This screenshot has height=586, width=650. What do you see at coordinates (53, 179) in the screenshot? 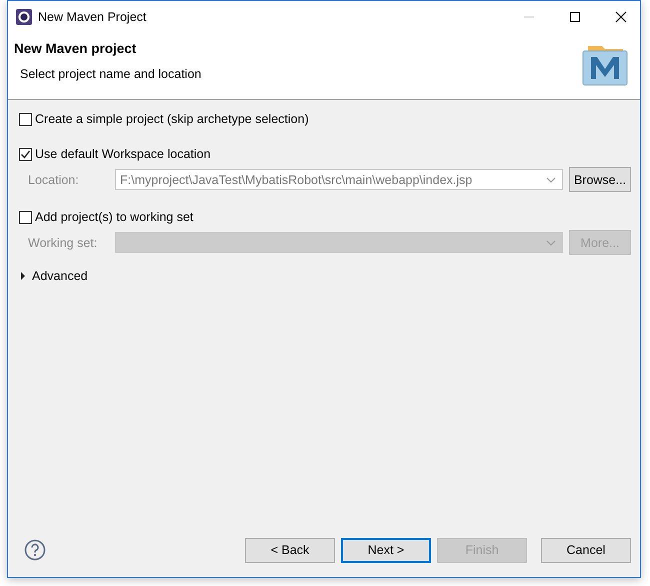
I see `location-label: Location:` at bounding box center [53, 179].